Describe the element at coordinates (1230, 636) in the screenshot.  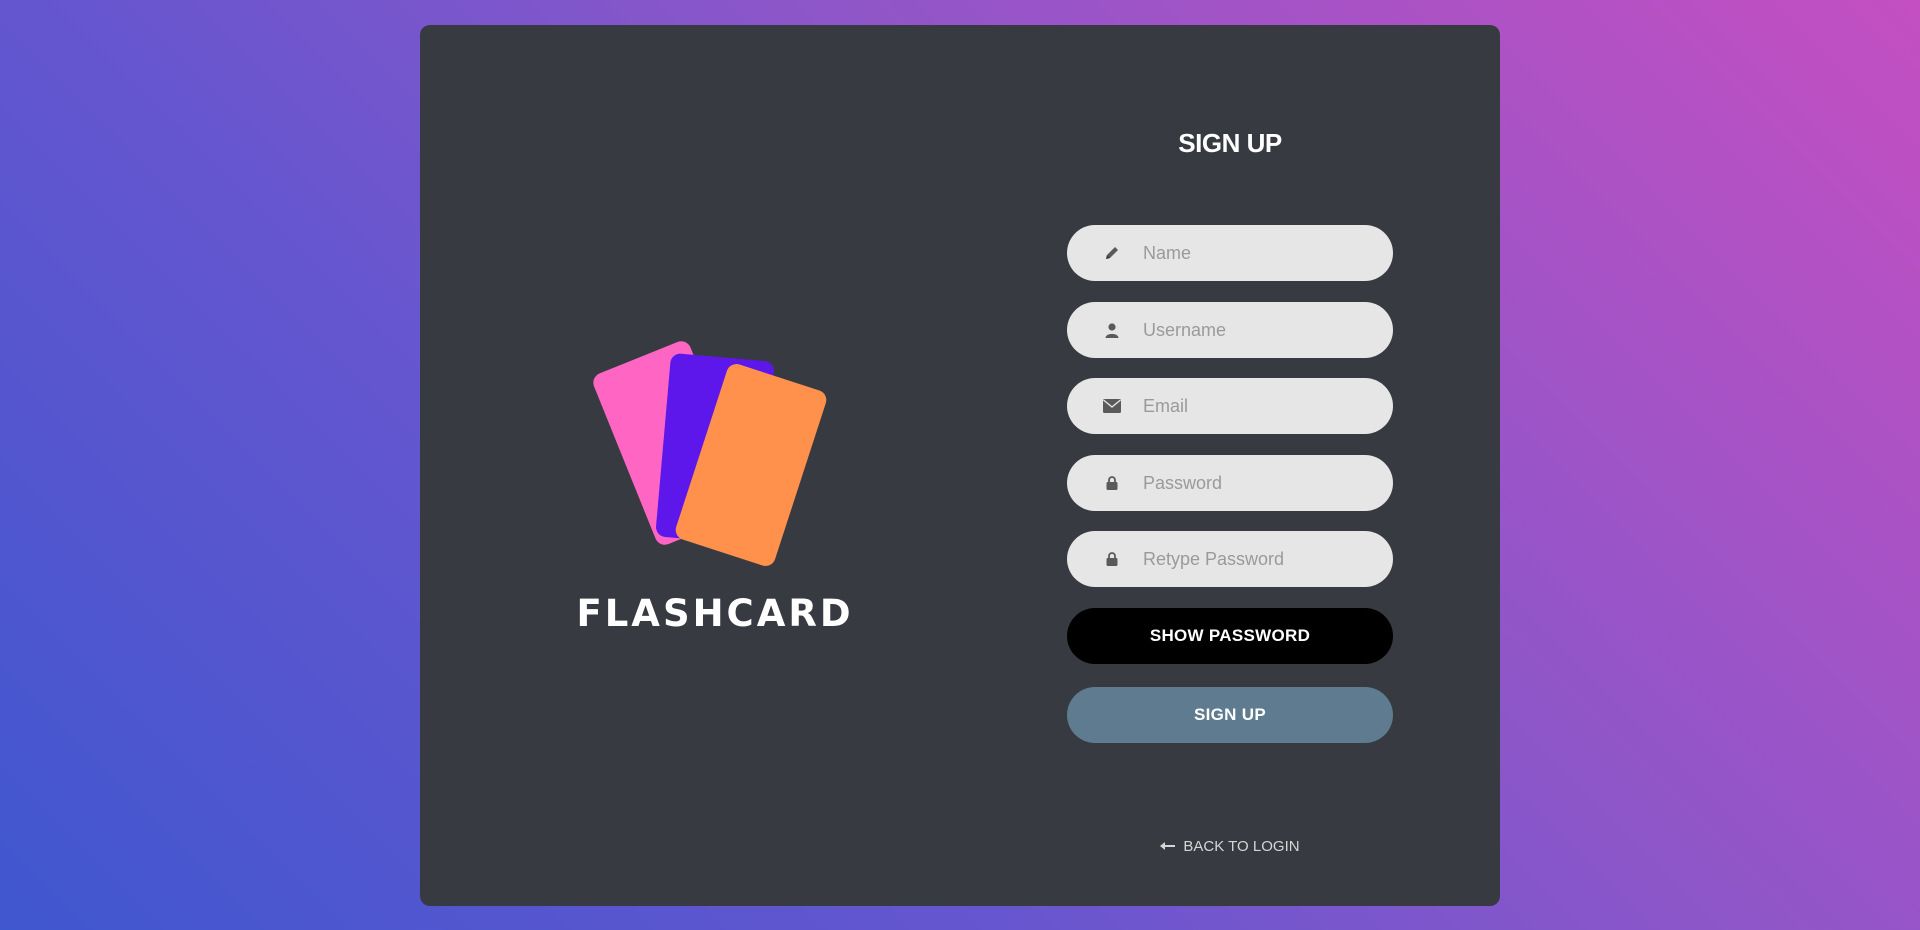
I see `show-password-button: SHOW PASSWORD` at that location.